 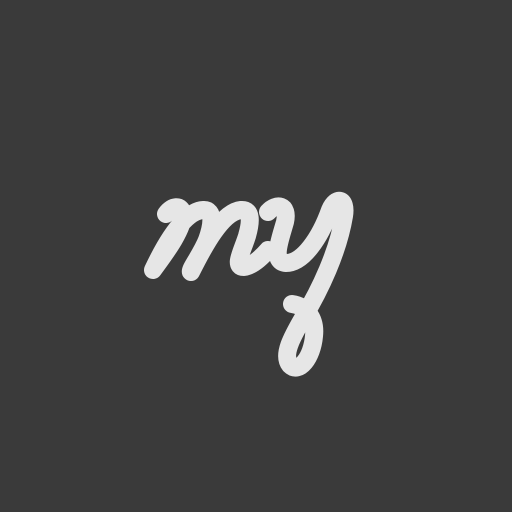 What do you see at coordinates (249, 284) in the screenshot?
I see `my-logo` at bounding box center [249, 284].